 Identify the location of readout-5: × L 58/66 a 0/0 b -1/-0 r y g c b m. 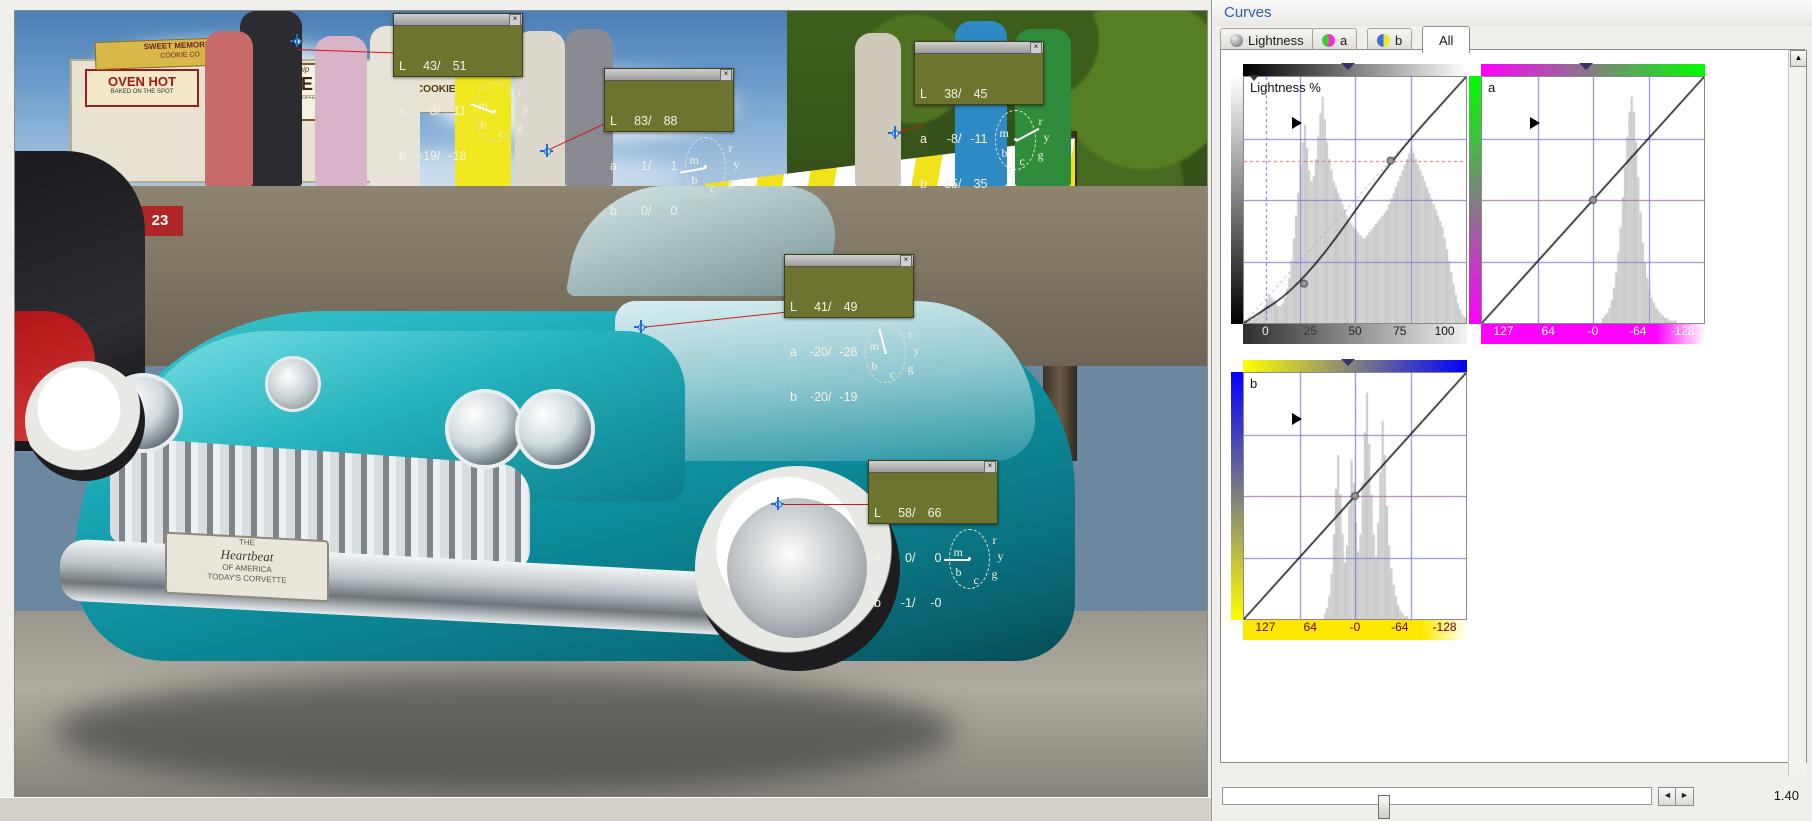
(935, 535).